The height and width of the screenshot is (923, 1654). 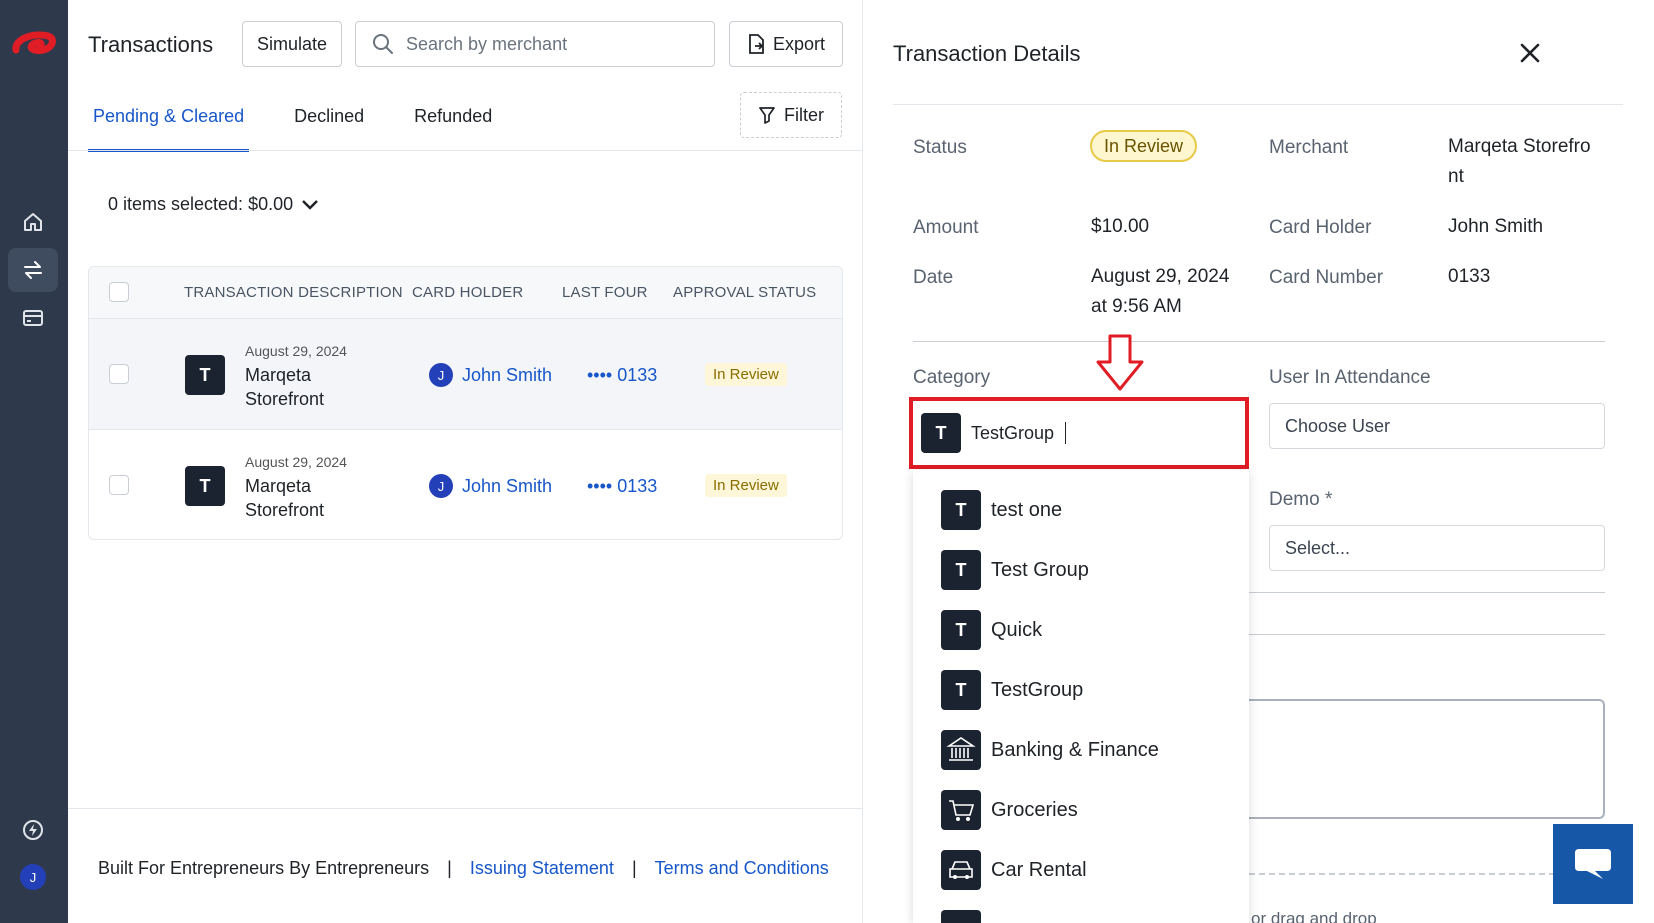 What do you see at coordinates (453, 126) in the screenshot?
I see `tab-refunded: Refunded` at bounding box center [453, 126].